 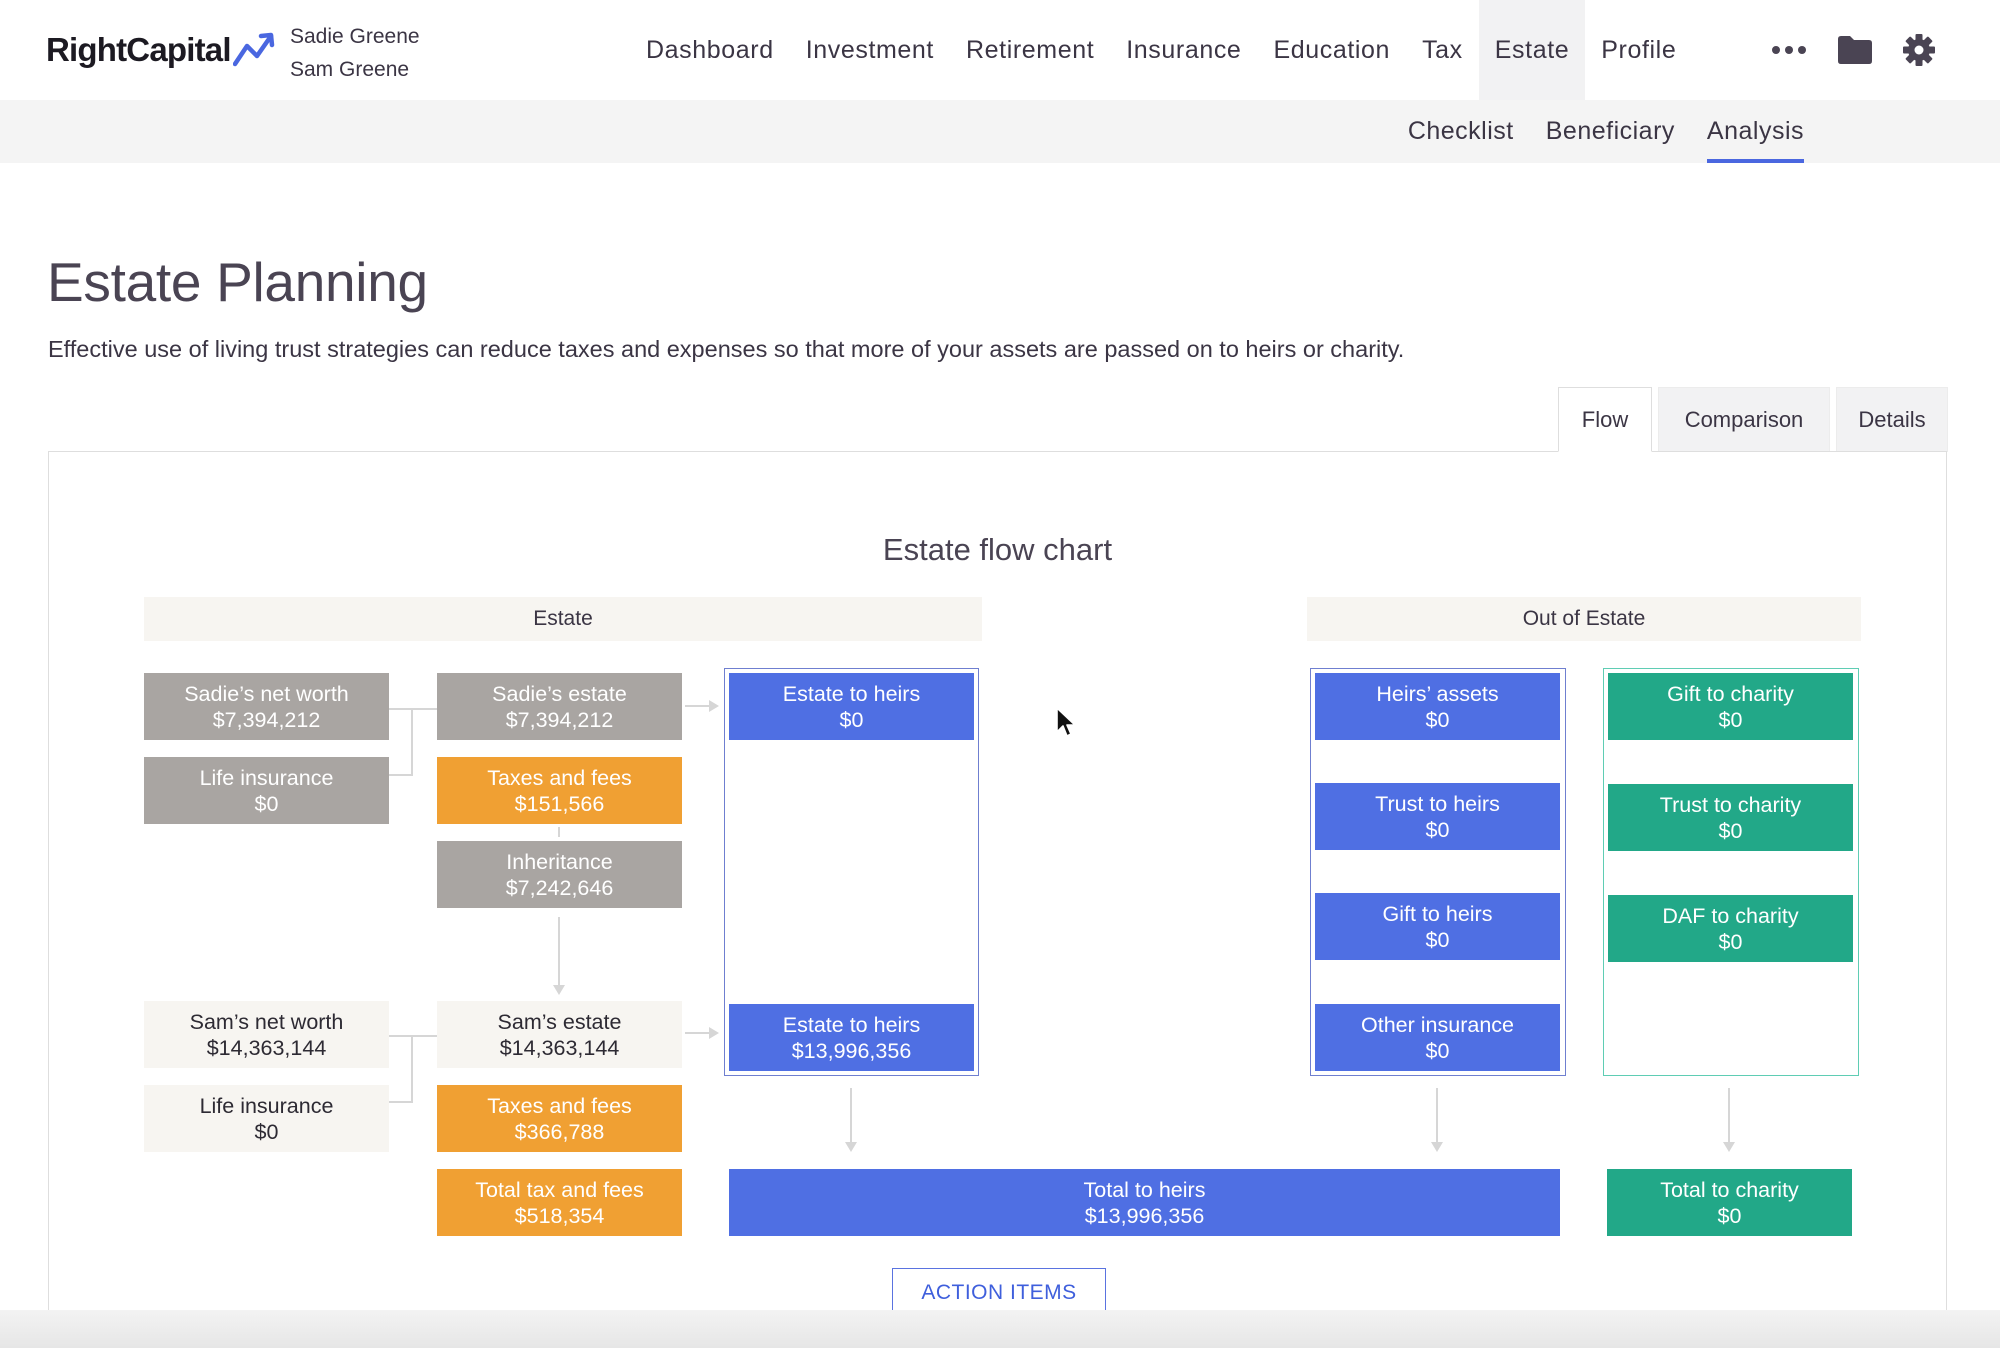 What do you see at coordinates (563, 619) in the screenshot?
I see `estate-section-header: Estate` at bounding box center [563, 619].